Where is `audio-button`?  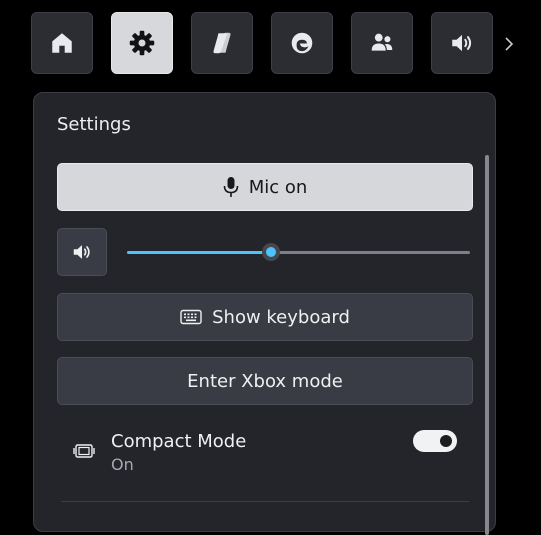
audio-button is located at coordinates (462, 43).